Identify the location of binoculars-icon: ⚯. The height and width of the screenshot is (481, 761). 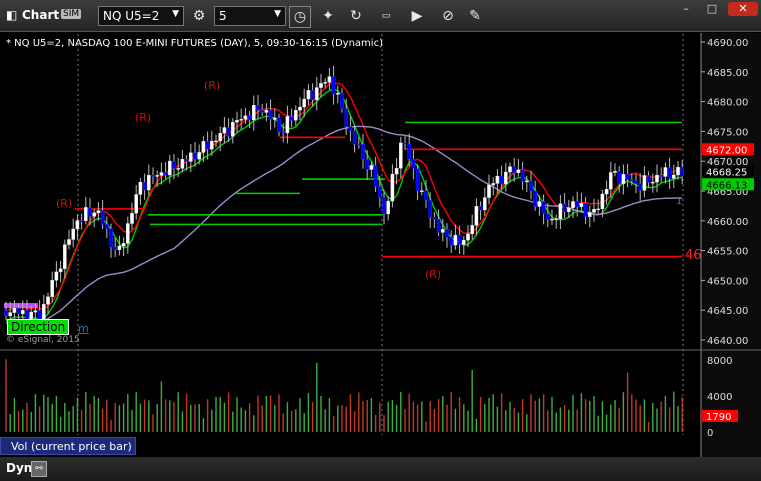
(39, 469).